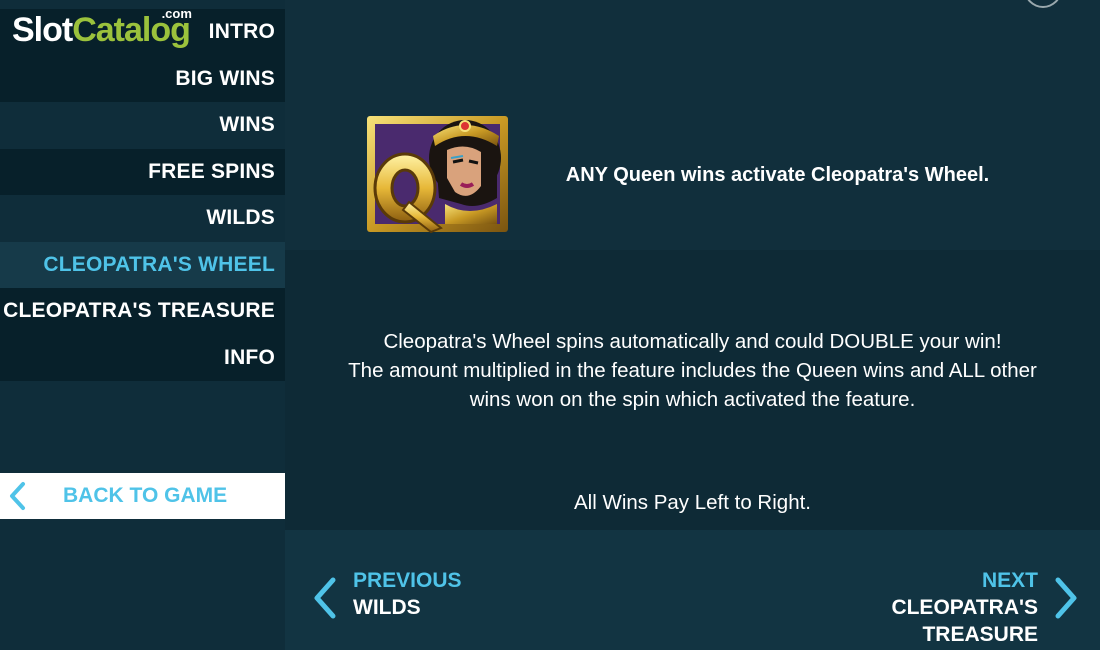 This screenshot has width=1100, height=650. What do you see at coordinates (387, 607) in the screenshot?
I see `previous-target: WILDS` at bounding box center [387, 607].